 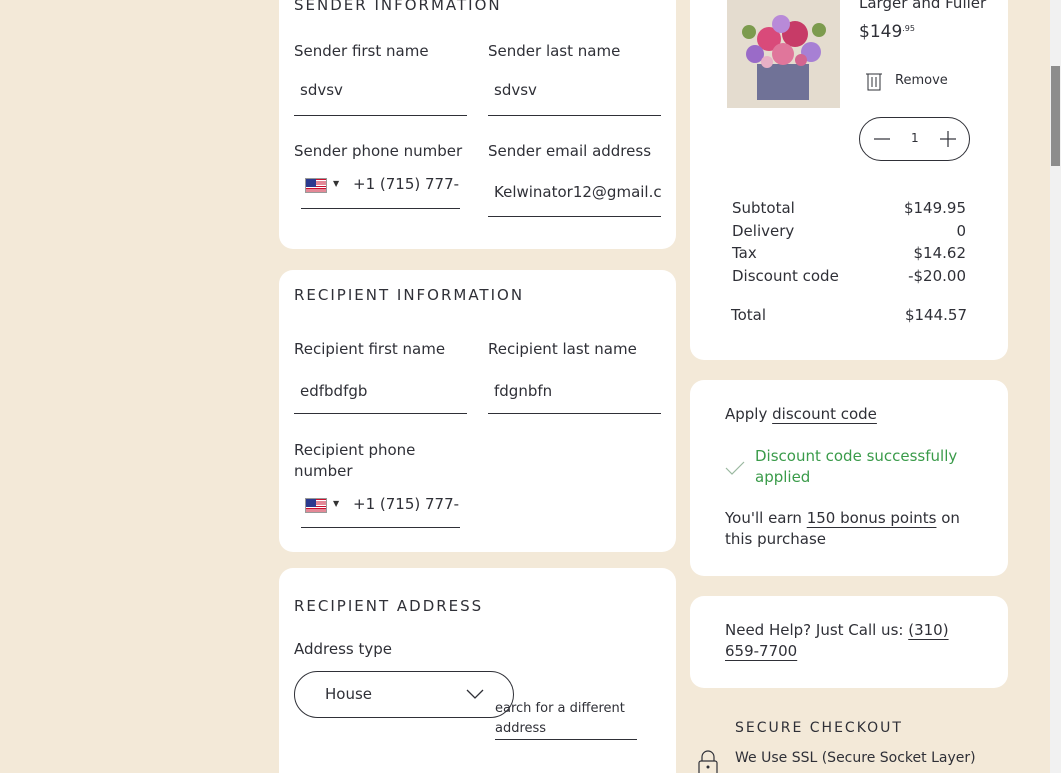 I want to click on recipient-section-title: RECIPIENT INFORMATION, so click(x=409, y=295).